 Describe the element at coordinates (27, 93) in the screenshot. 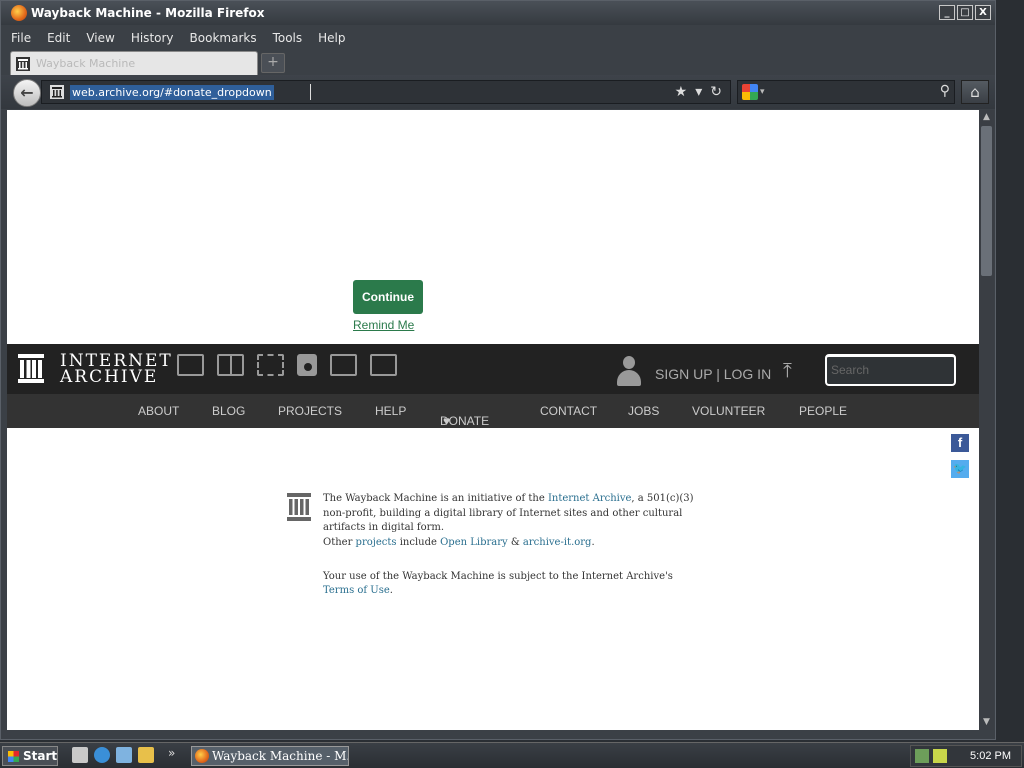

I see `back-button: ←` at that location.